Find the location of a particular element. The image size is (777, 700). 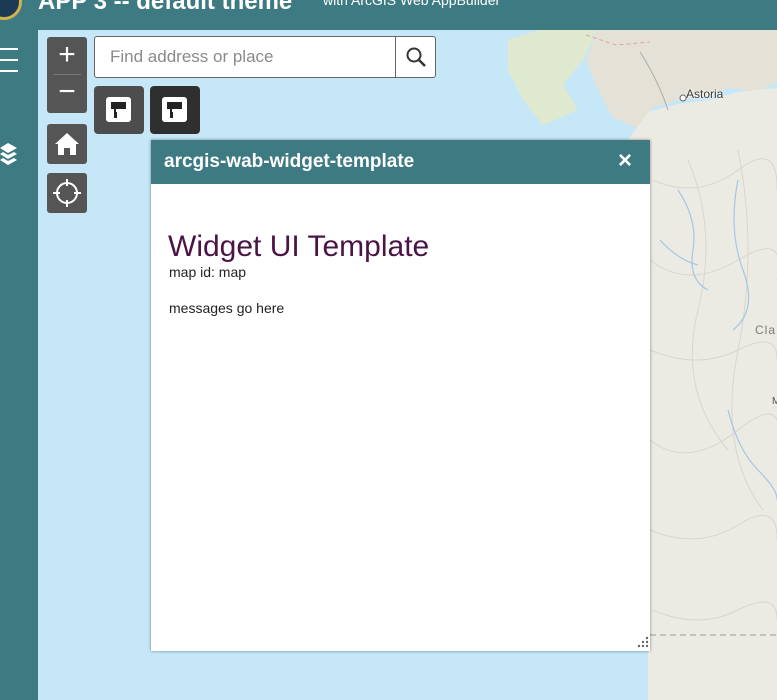

locate-button is located at coordinates (67, 193).